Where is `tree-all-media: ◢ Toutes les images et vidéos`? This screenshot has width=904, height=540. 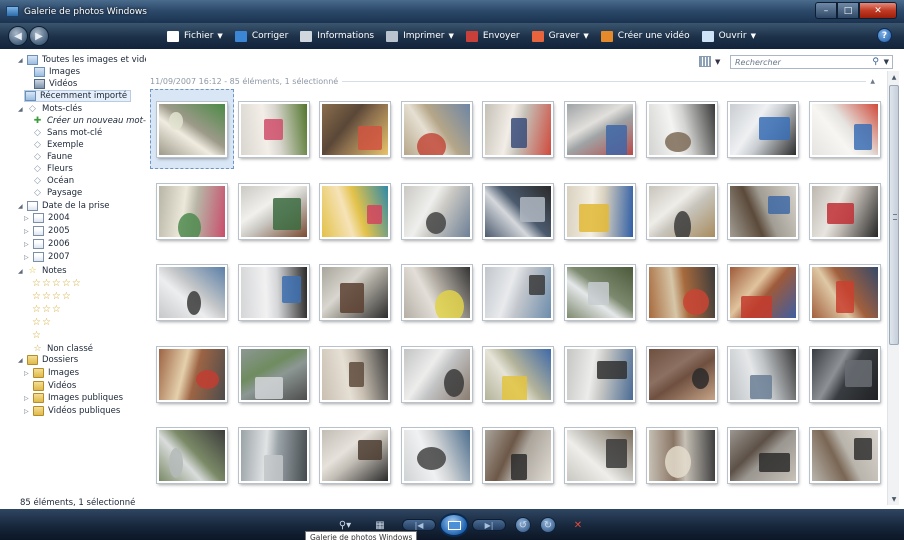 tree-all-media: ◢ Toutes les images et vidéos is located at coordinates (88, 60).